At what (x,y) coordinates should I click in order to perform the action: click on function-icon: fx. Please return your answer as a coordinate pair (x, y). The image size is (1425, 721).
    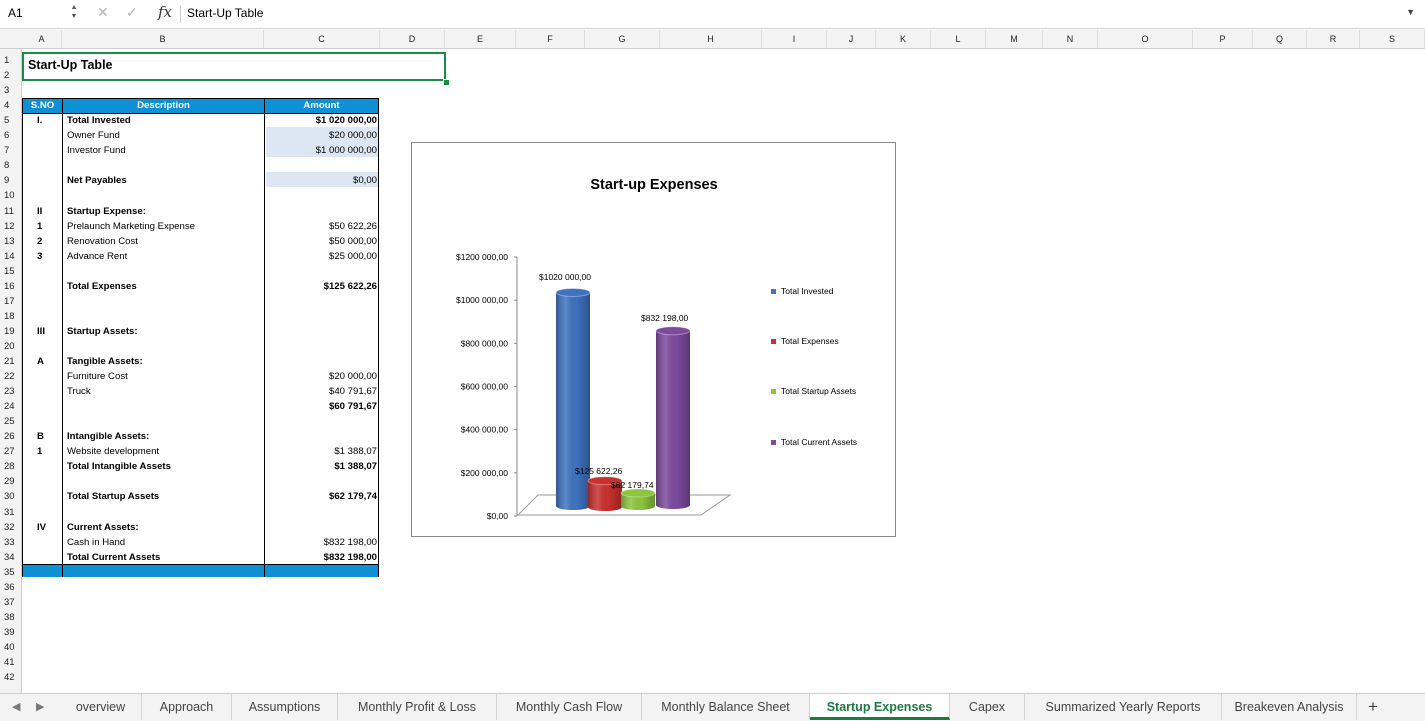
    Looking at the image, I should click on (165, 12).